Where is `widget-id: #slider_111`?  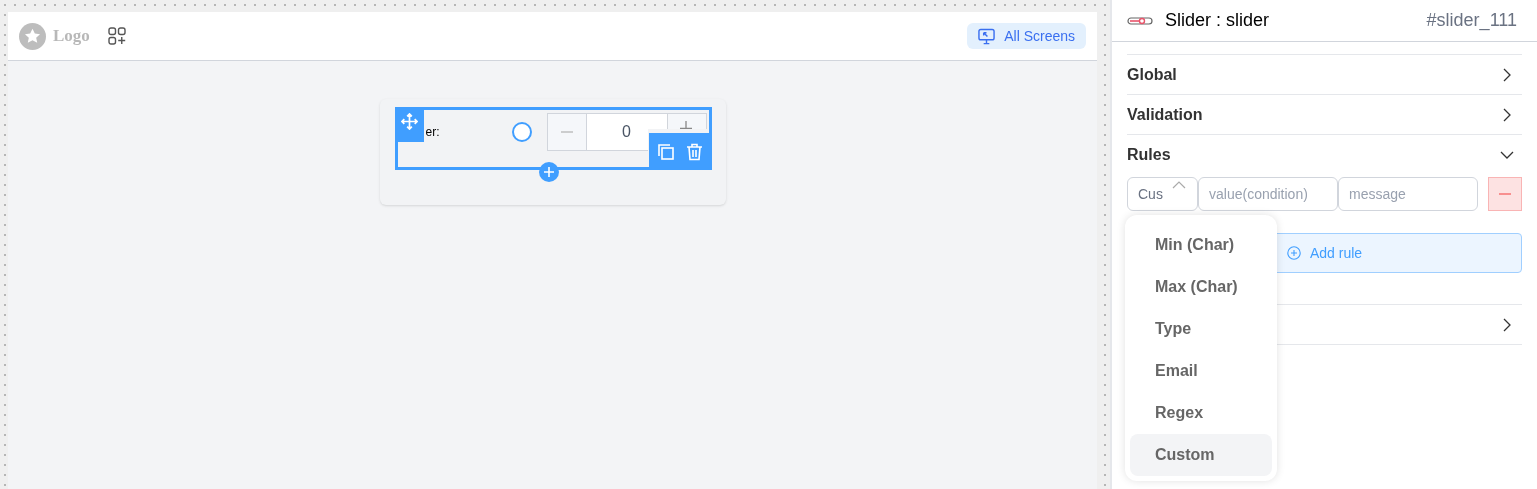
widget-id: #slider_111 is located at coordinates (1471, 21).